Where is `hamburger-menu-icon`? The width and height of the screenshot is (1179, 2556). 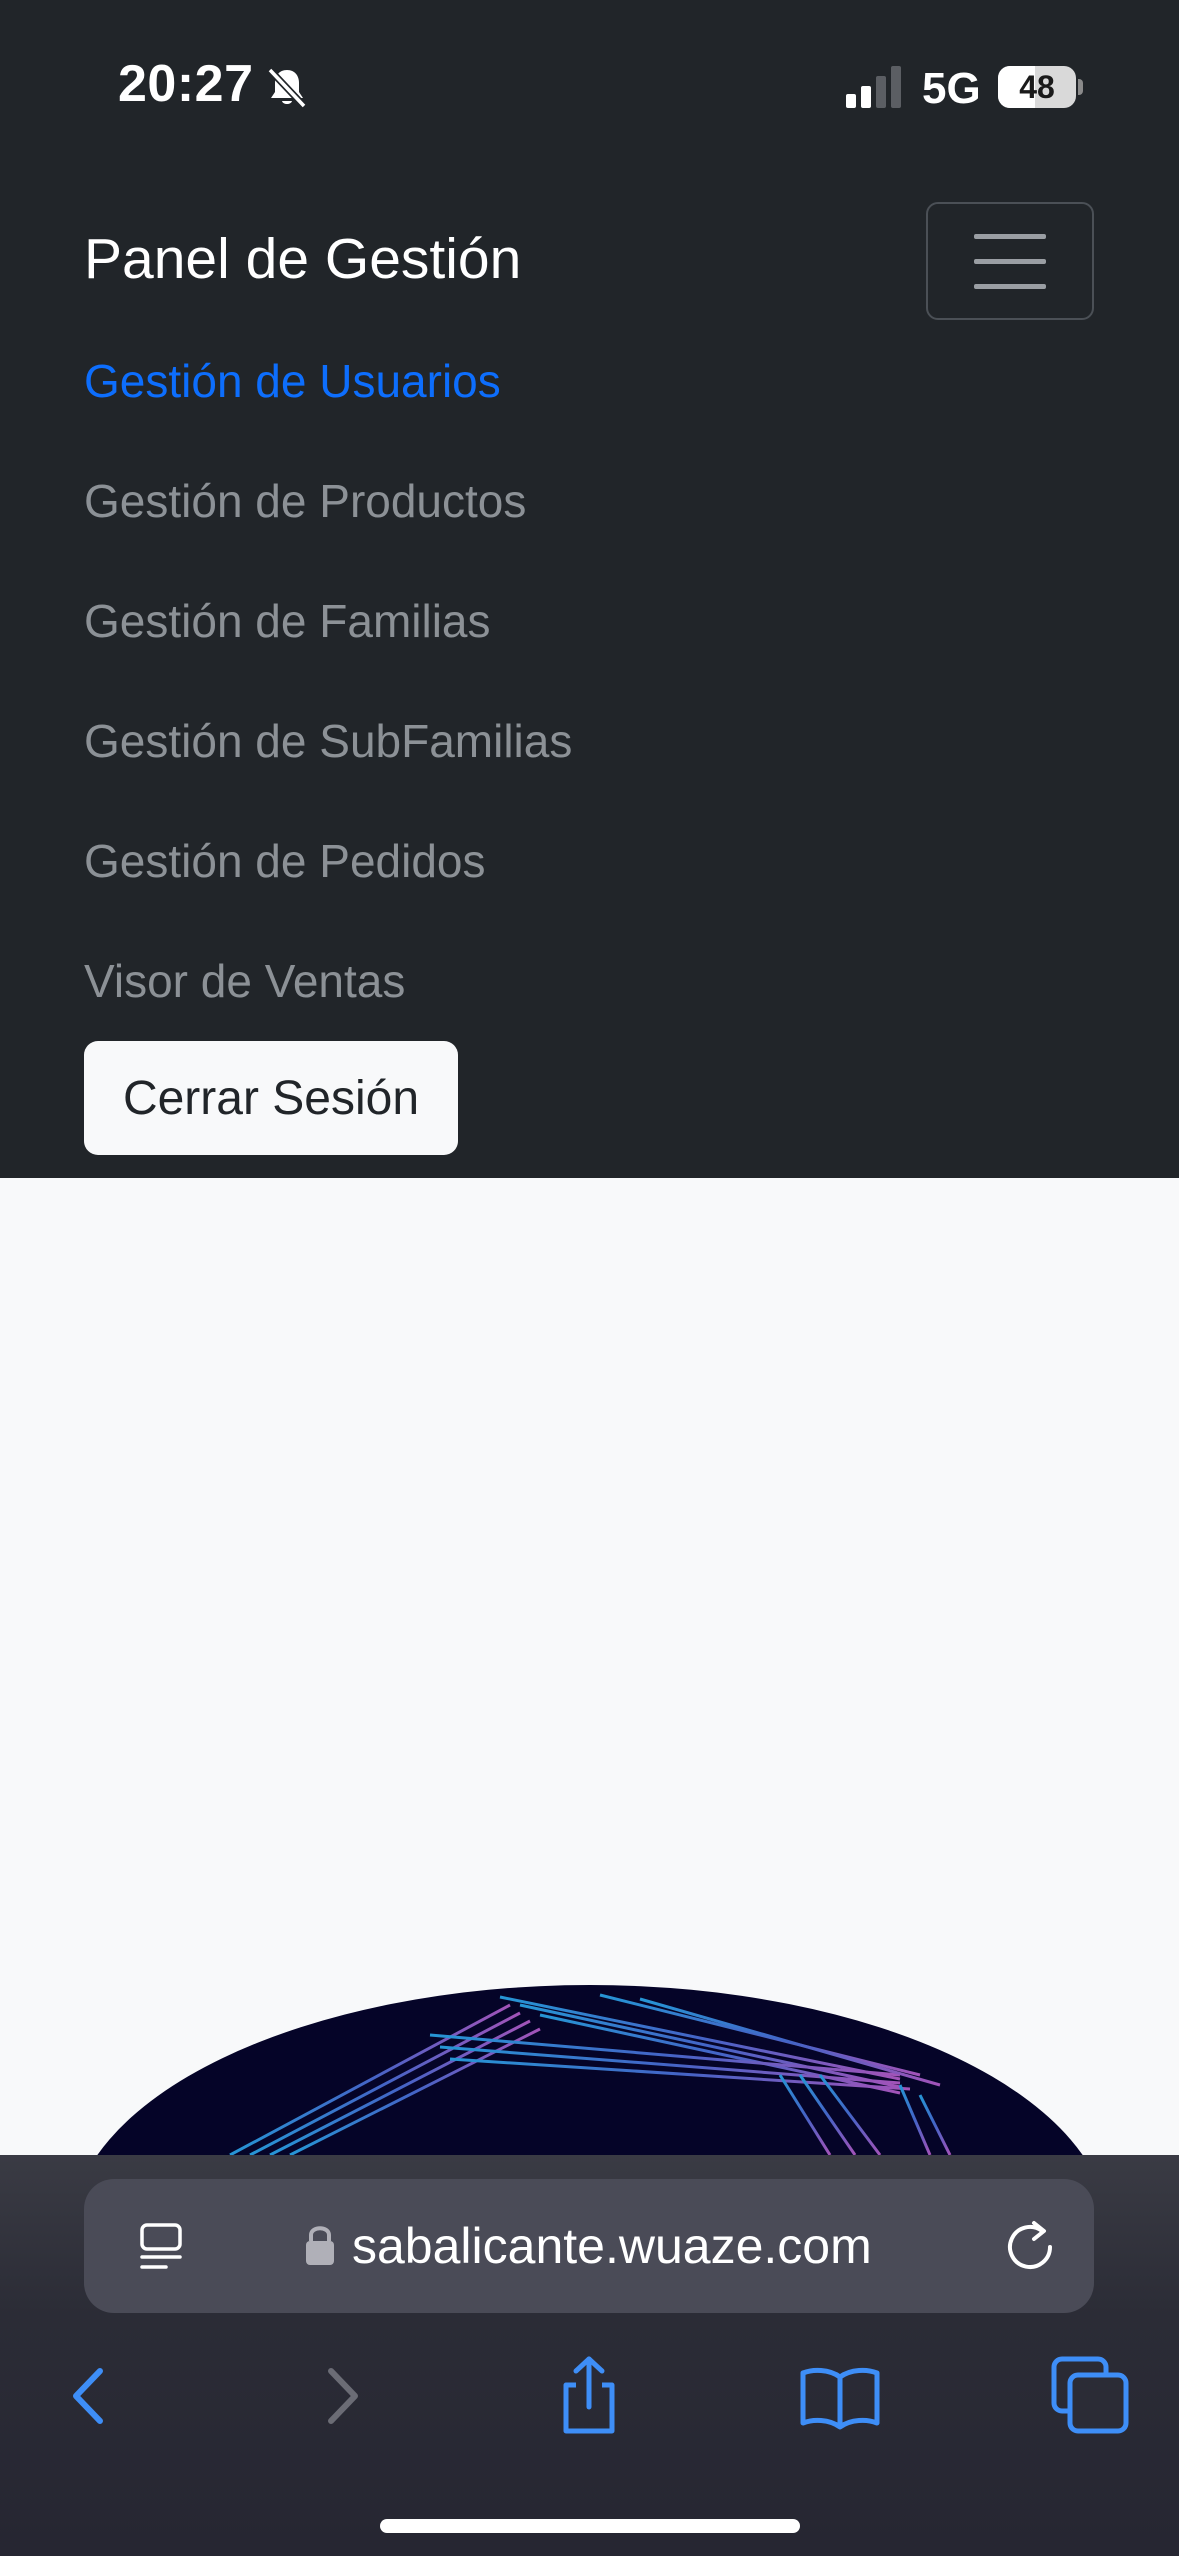
hamburger-menu-icon is located at coordinates (1010, 261).